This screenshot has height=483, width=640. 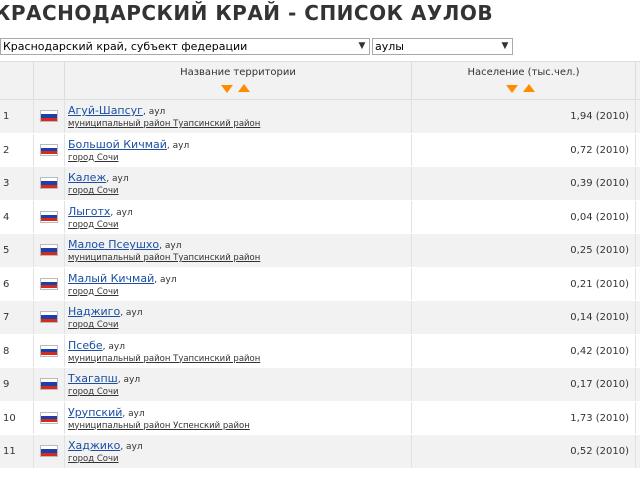 I want to click on header-name-label: Название территории, so click(x=238, y=72).